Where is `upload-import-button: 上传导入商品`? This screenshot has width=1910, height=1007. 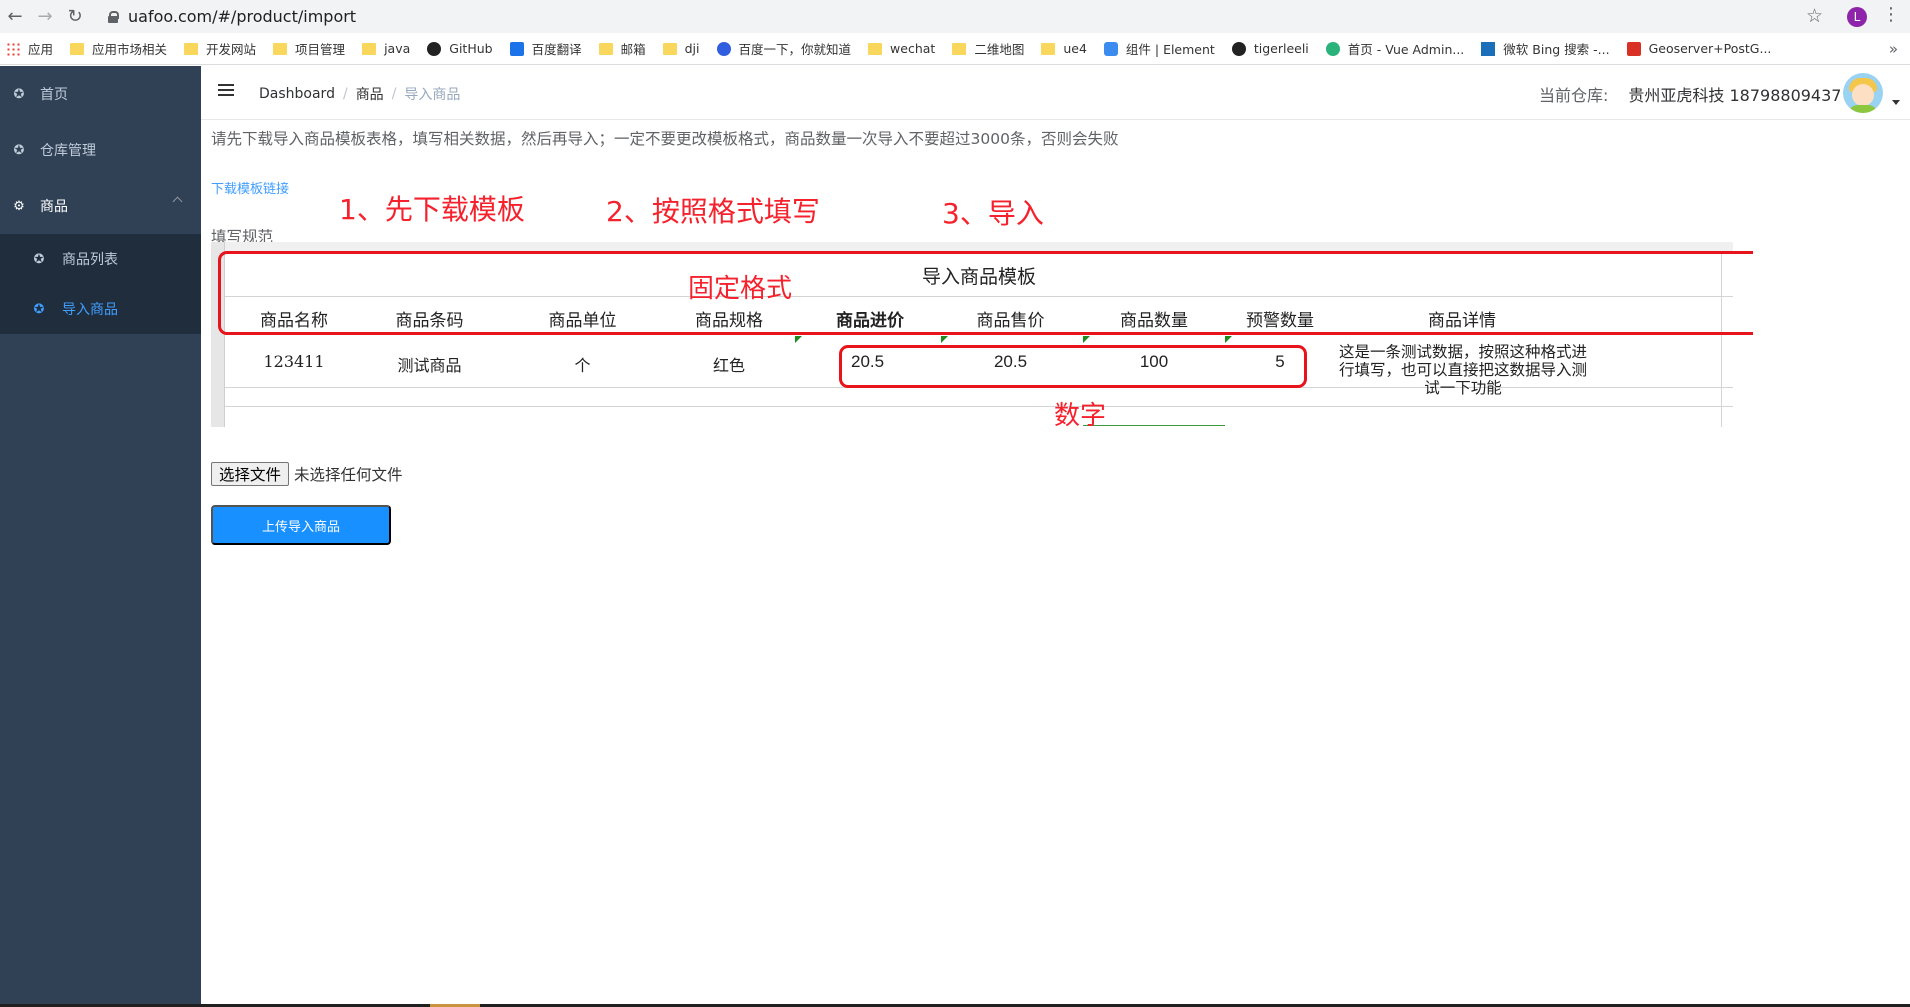
upload-import-button: 上传导入商品 is located at coordinates (301, 525).